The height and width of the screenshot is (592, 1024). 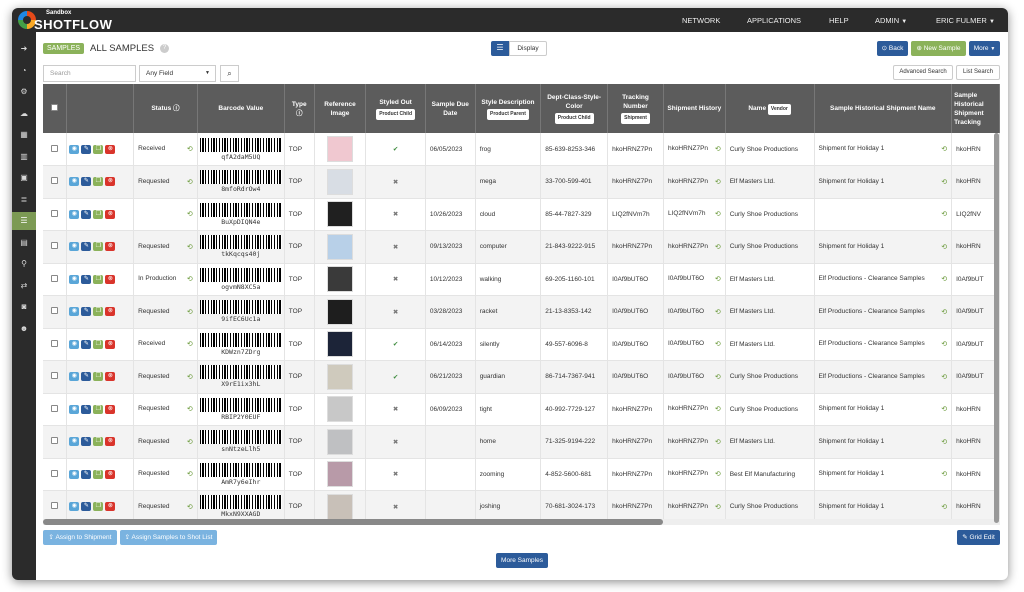 What do you see at coordinates (340, 108) in the screenshot?
I see `header-reference-image: Reference Image` at bounding box center [340, 108].